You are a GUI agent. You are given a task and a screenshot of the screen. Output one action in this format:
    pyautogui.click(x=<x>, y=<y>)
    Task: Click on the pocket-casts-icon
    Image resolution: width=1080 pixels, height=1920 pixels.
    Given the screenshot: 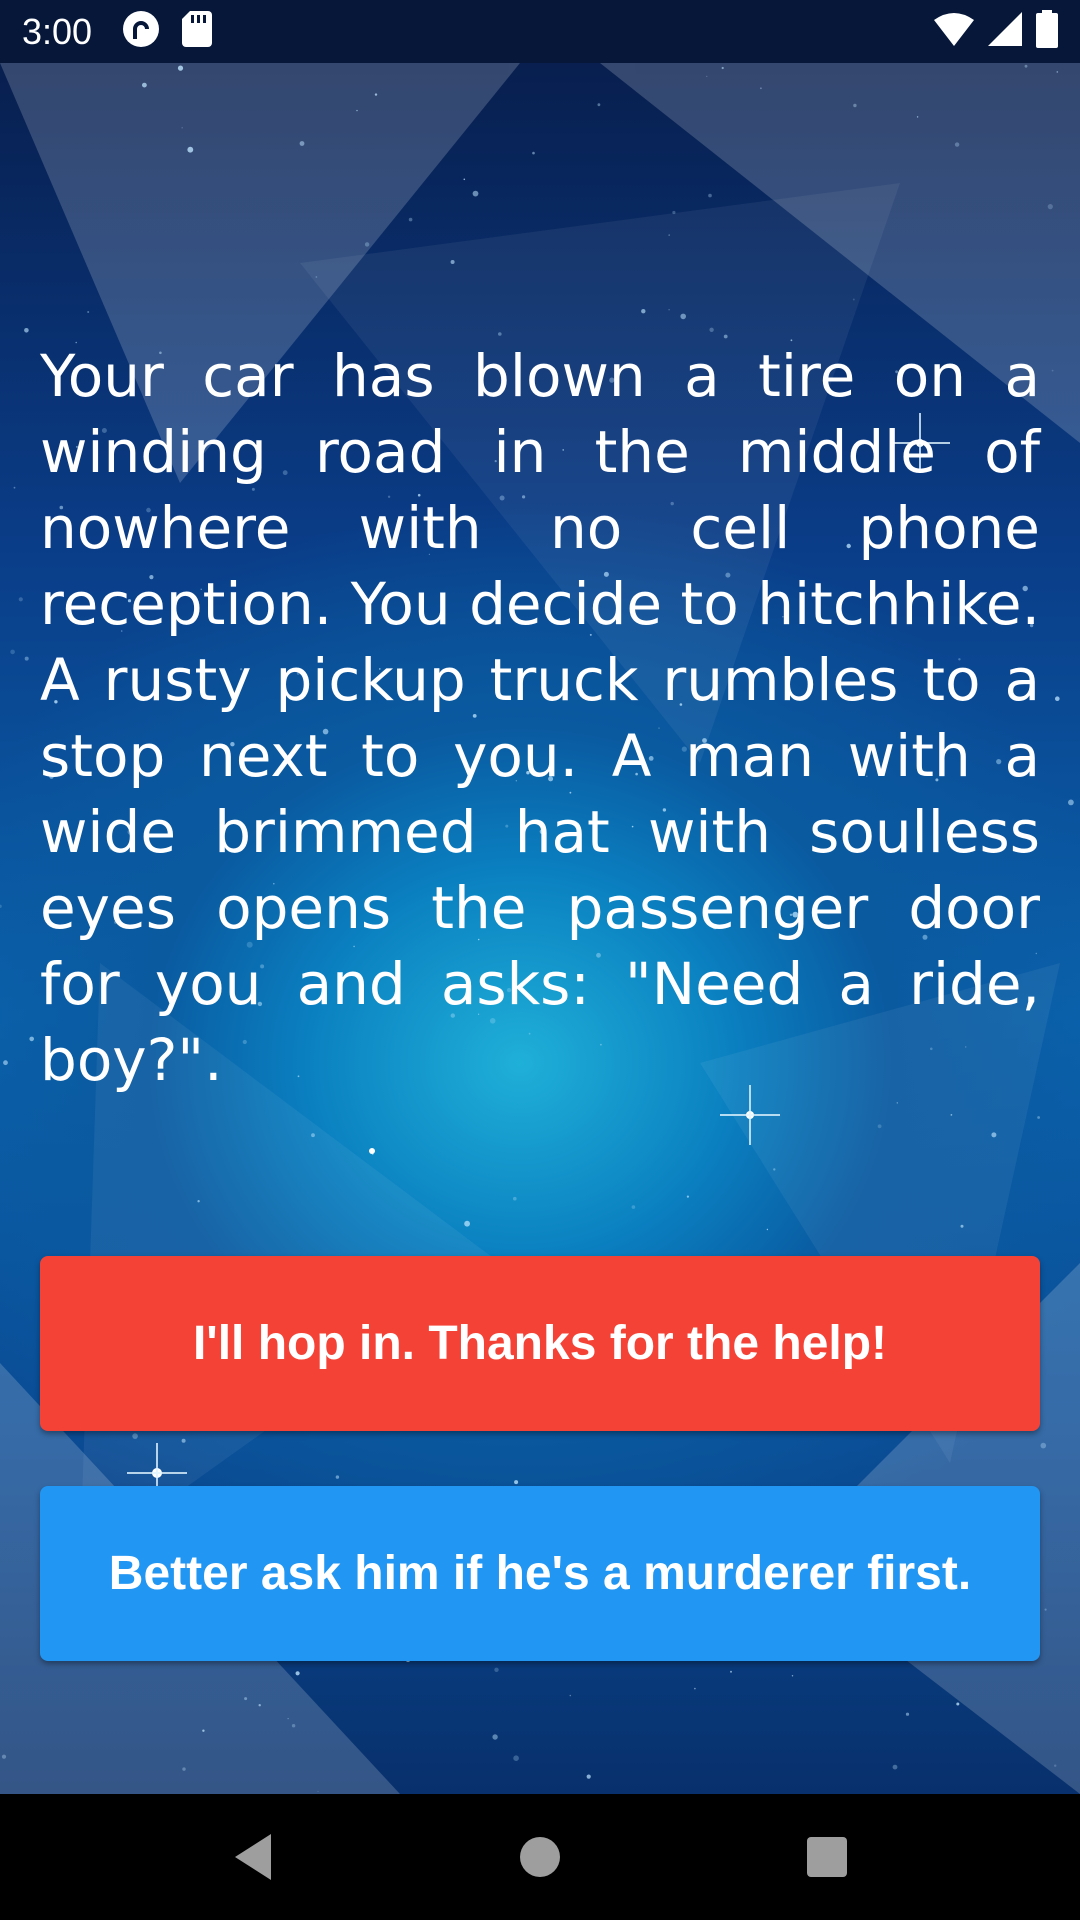 What is the action you would take?
    pyautogui.click(x=141, y=31)
    